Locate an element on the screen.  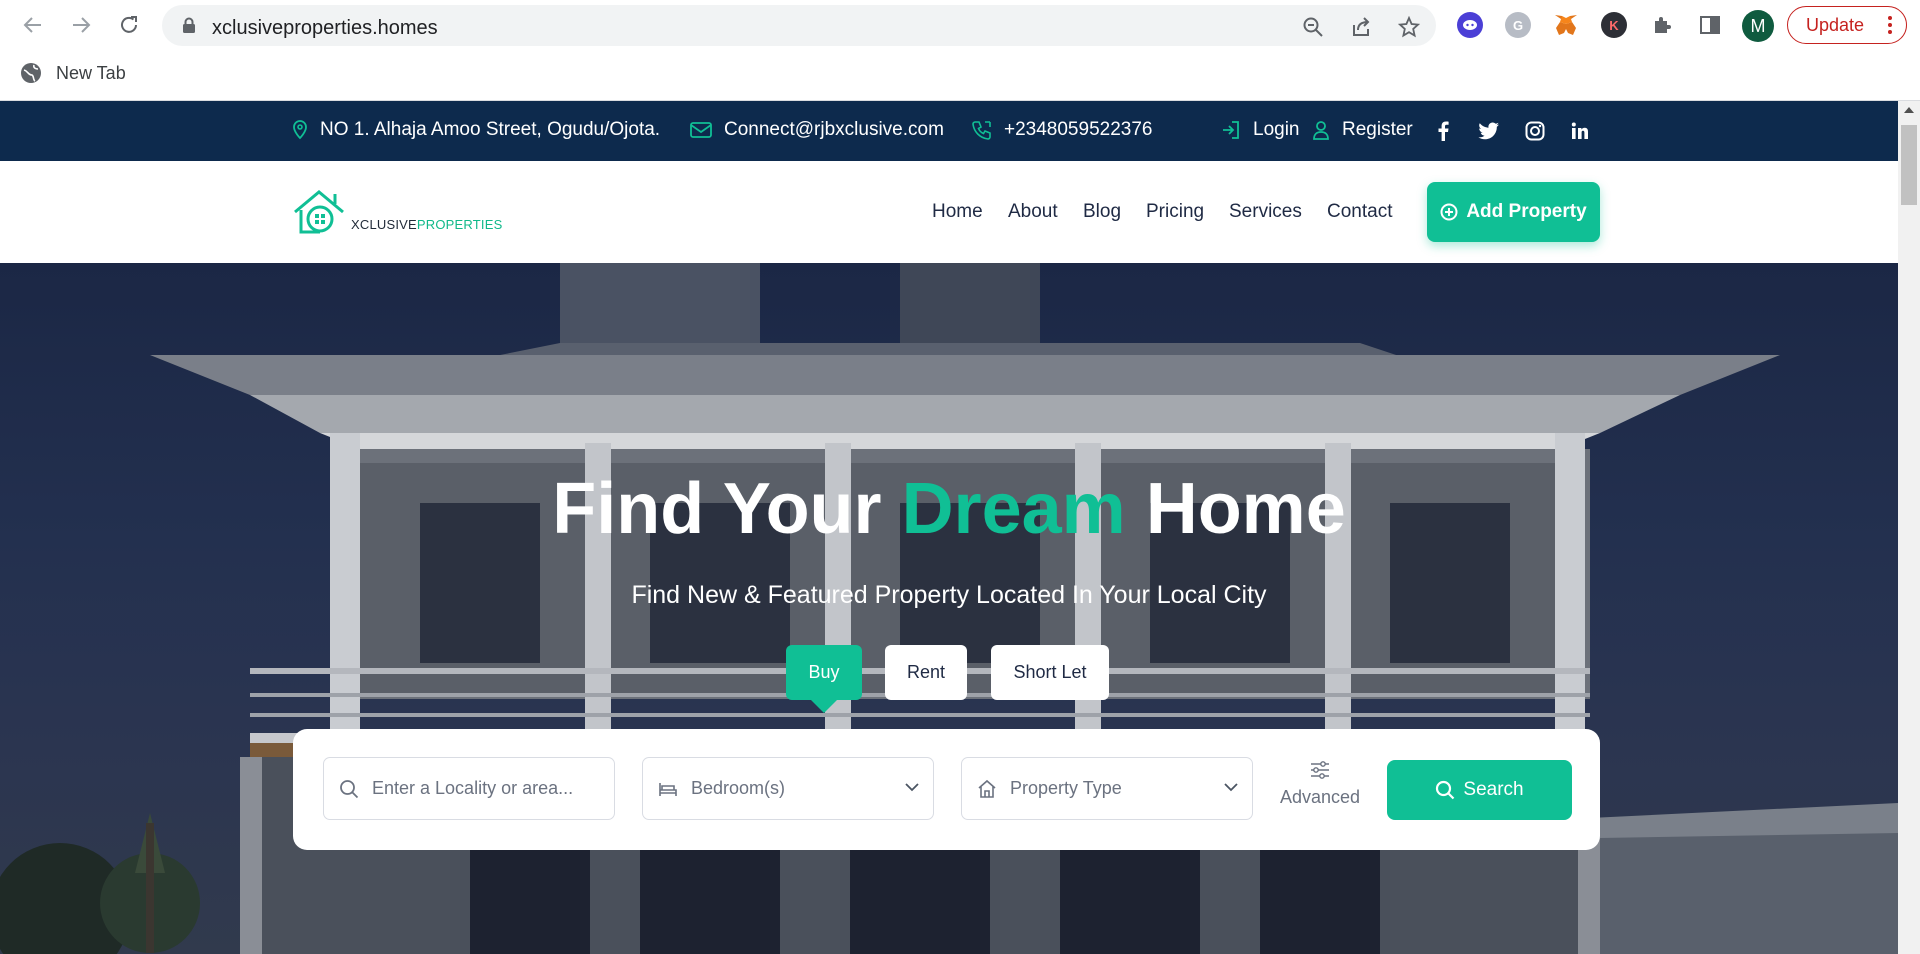
forward-arrow-icon is located at coordinates (82, 25).